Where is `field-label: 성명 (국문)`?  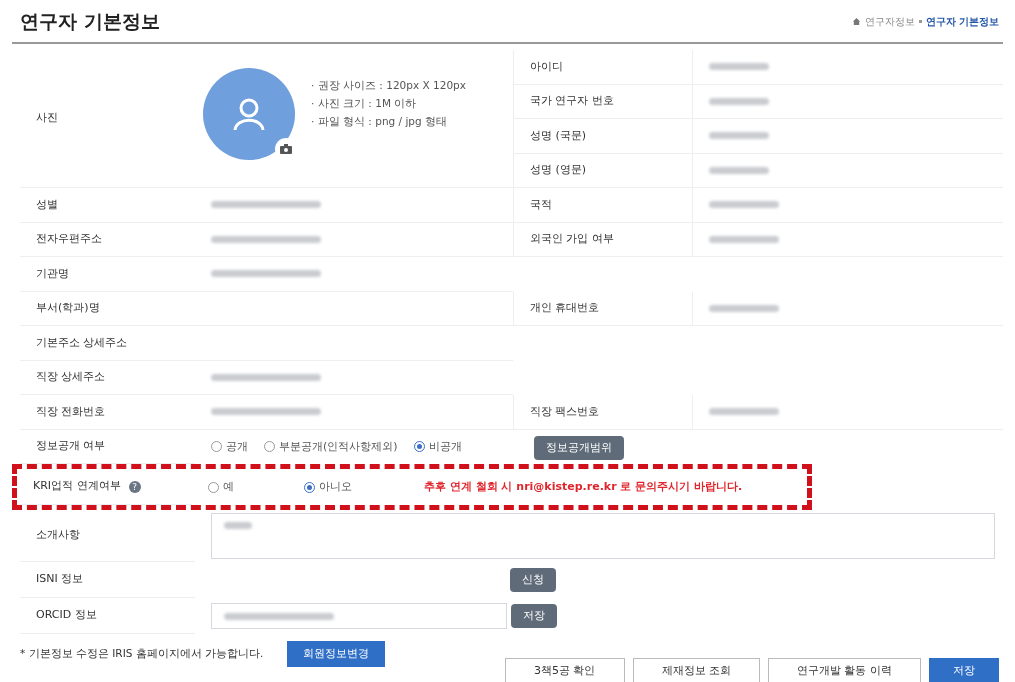 field-label: 성명 (국문) is located at coordinates (558, 135).